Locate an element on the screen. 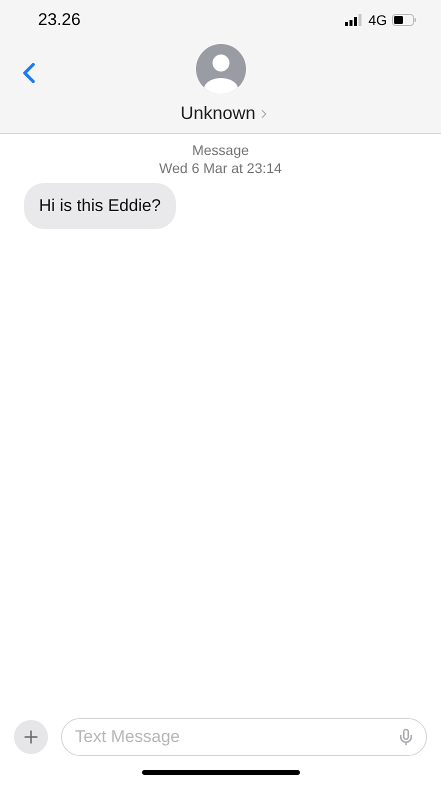 The image size is (441, 800). message-bubble: Hi is this Eddie? is located at coordinates (100, 205).